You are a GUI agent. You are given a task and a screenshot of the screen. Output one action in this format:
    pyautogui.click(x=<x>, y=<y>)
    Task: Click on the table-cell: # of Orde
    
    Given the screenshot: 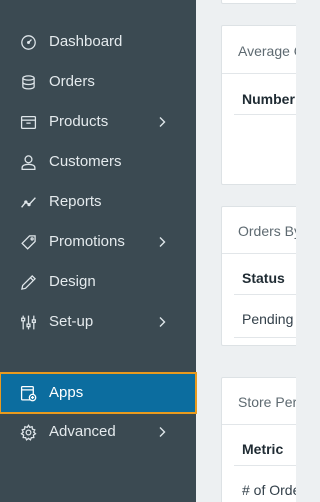 What is the action you would take?
    pyautogui.click(x=269, y=490)
    